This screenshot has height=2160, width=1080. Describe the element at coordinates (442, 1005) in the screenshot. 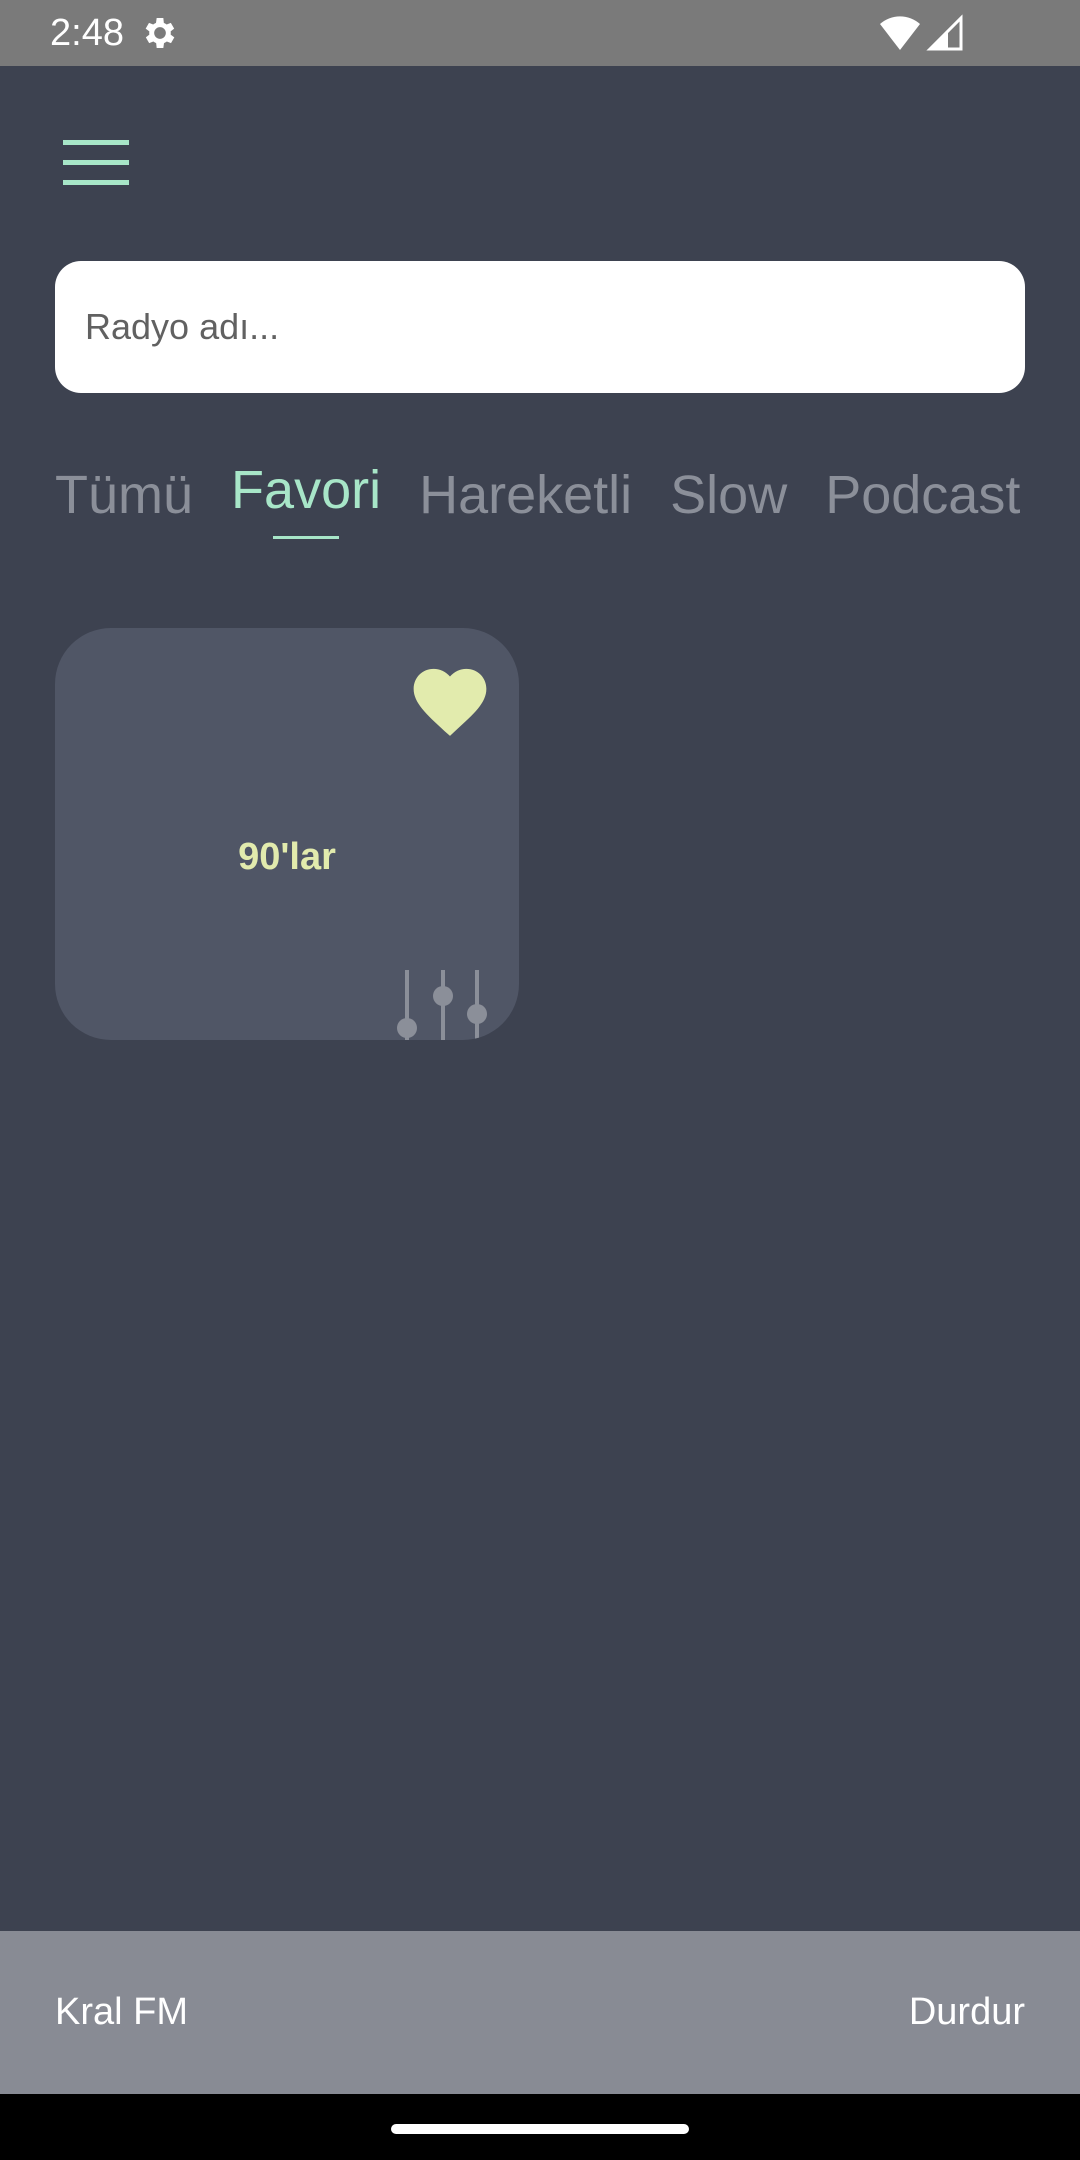

I see `equalizer-icon` at that location.